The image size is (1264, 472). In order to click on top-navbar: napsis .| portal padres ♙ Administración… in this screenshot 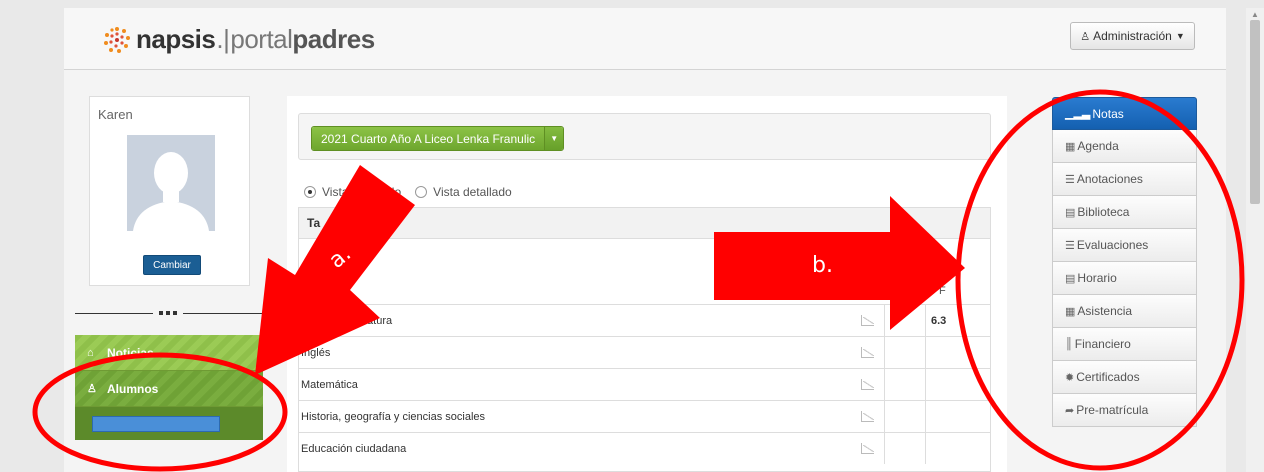, I will do `click(645, 39)`.